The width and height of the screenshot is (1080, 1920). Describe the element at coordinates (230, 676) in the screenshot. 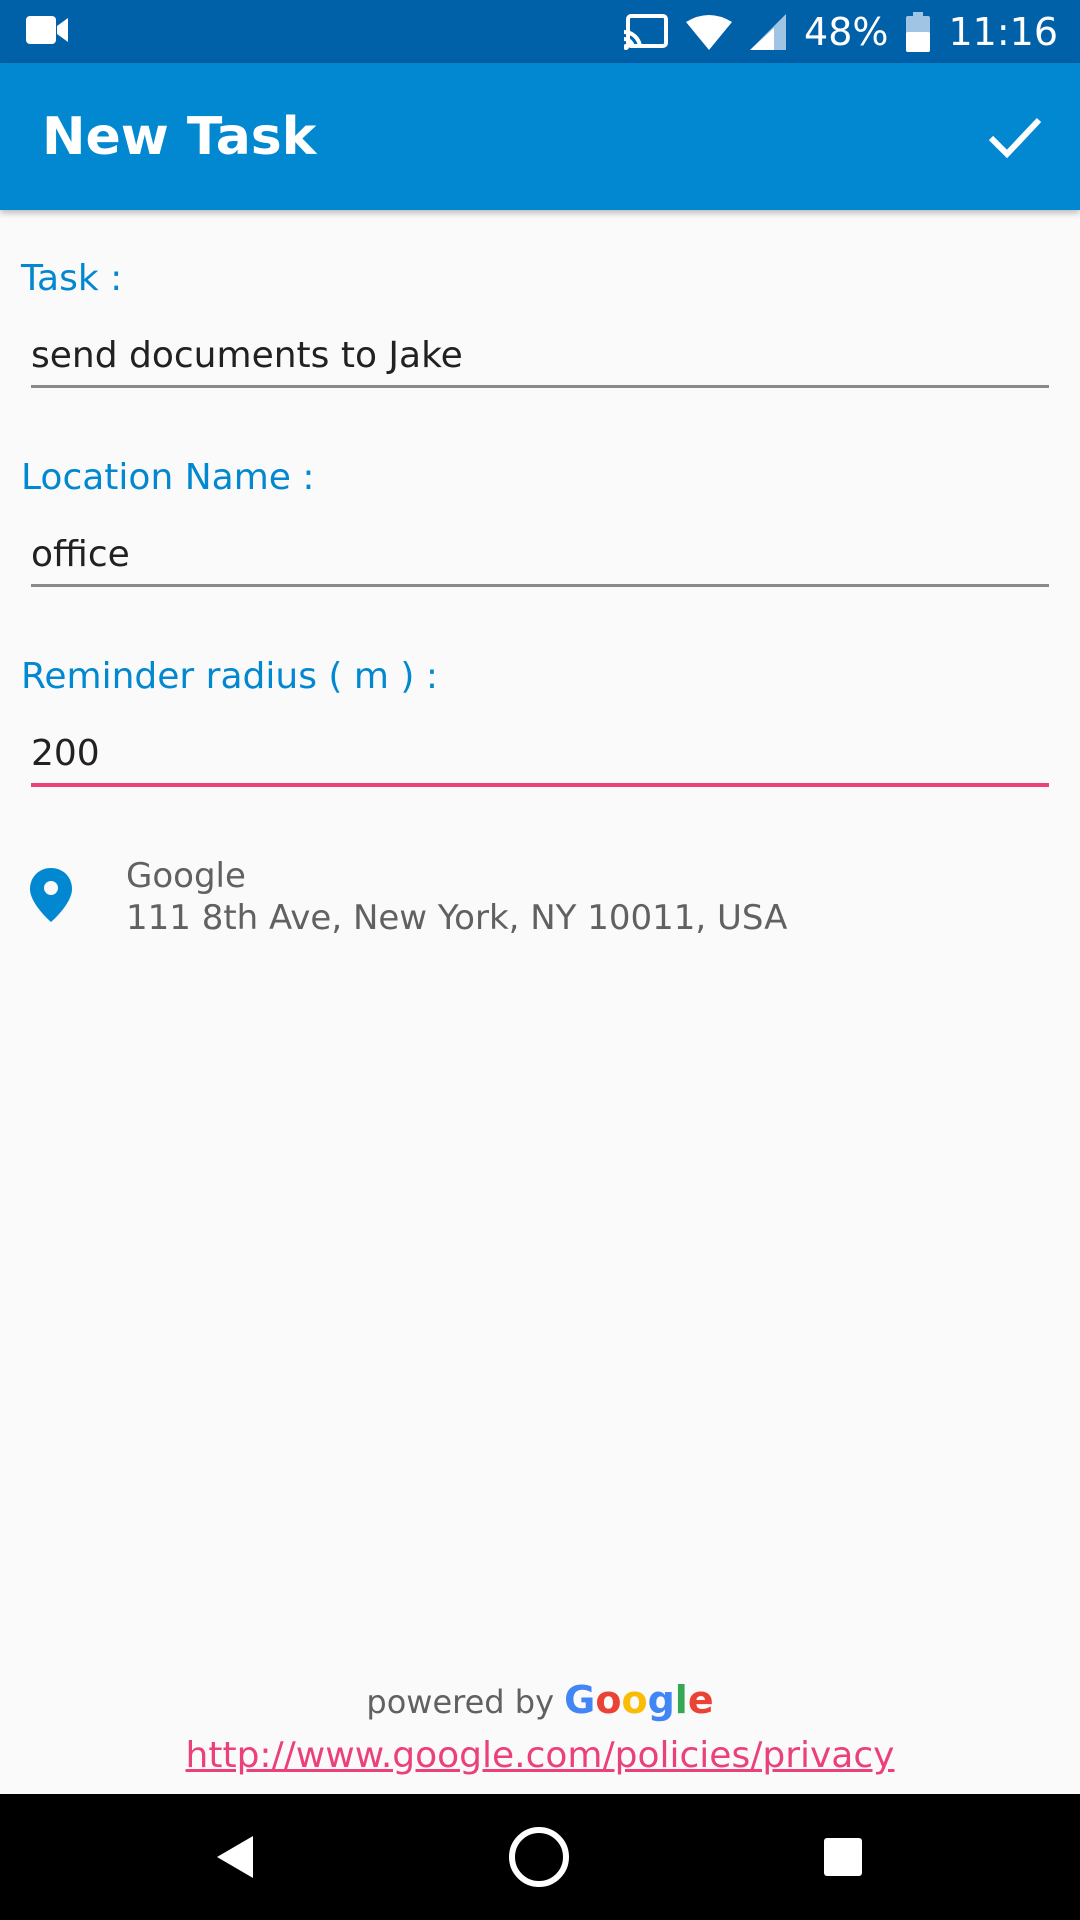

I see `reminder-radius-label: Reminder radius ( m ) :` at that location.